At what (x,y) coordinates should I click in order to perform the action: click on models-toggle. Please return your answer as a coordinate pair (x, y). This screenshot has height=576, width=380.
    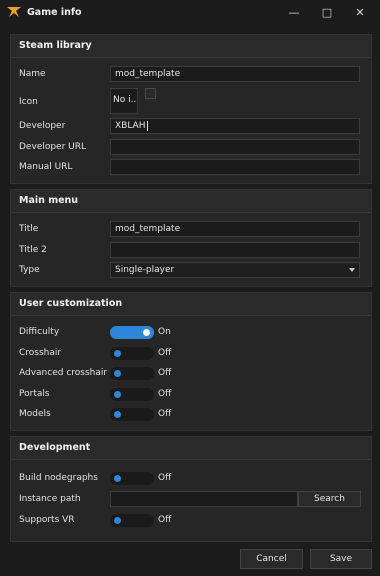
    Looking at the image, I should click on (132, 414).